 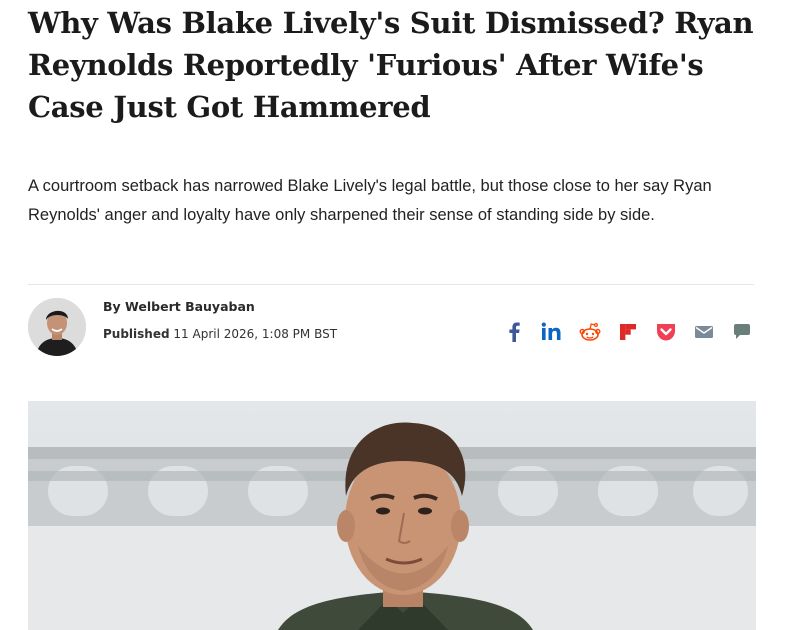 I want to click on email-icon, so click(x=704, y=332).